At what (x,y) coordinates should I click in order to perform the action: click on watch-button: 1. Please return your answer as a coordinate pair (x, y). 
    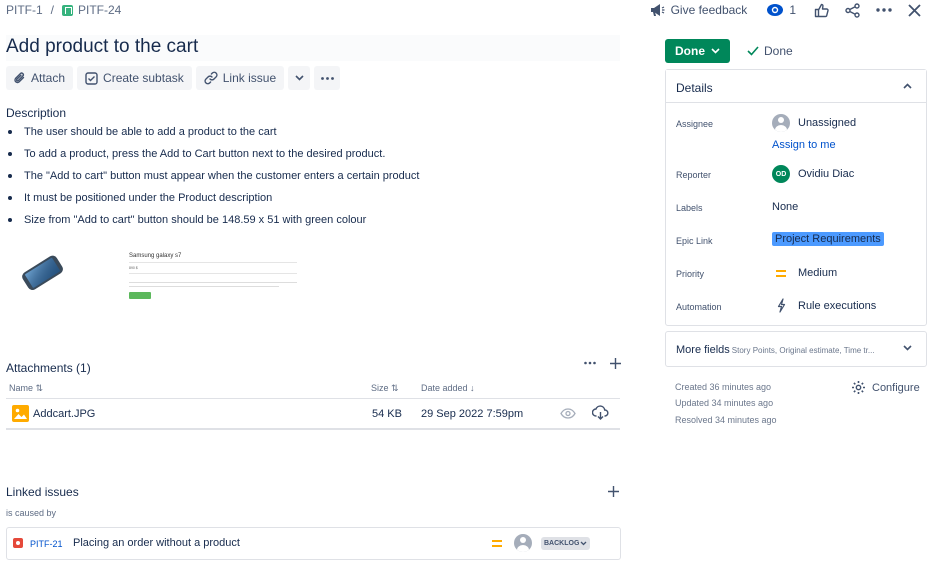
    Looking at the image, I should click on (781, 10).